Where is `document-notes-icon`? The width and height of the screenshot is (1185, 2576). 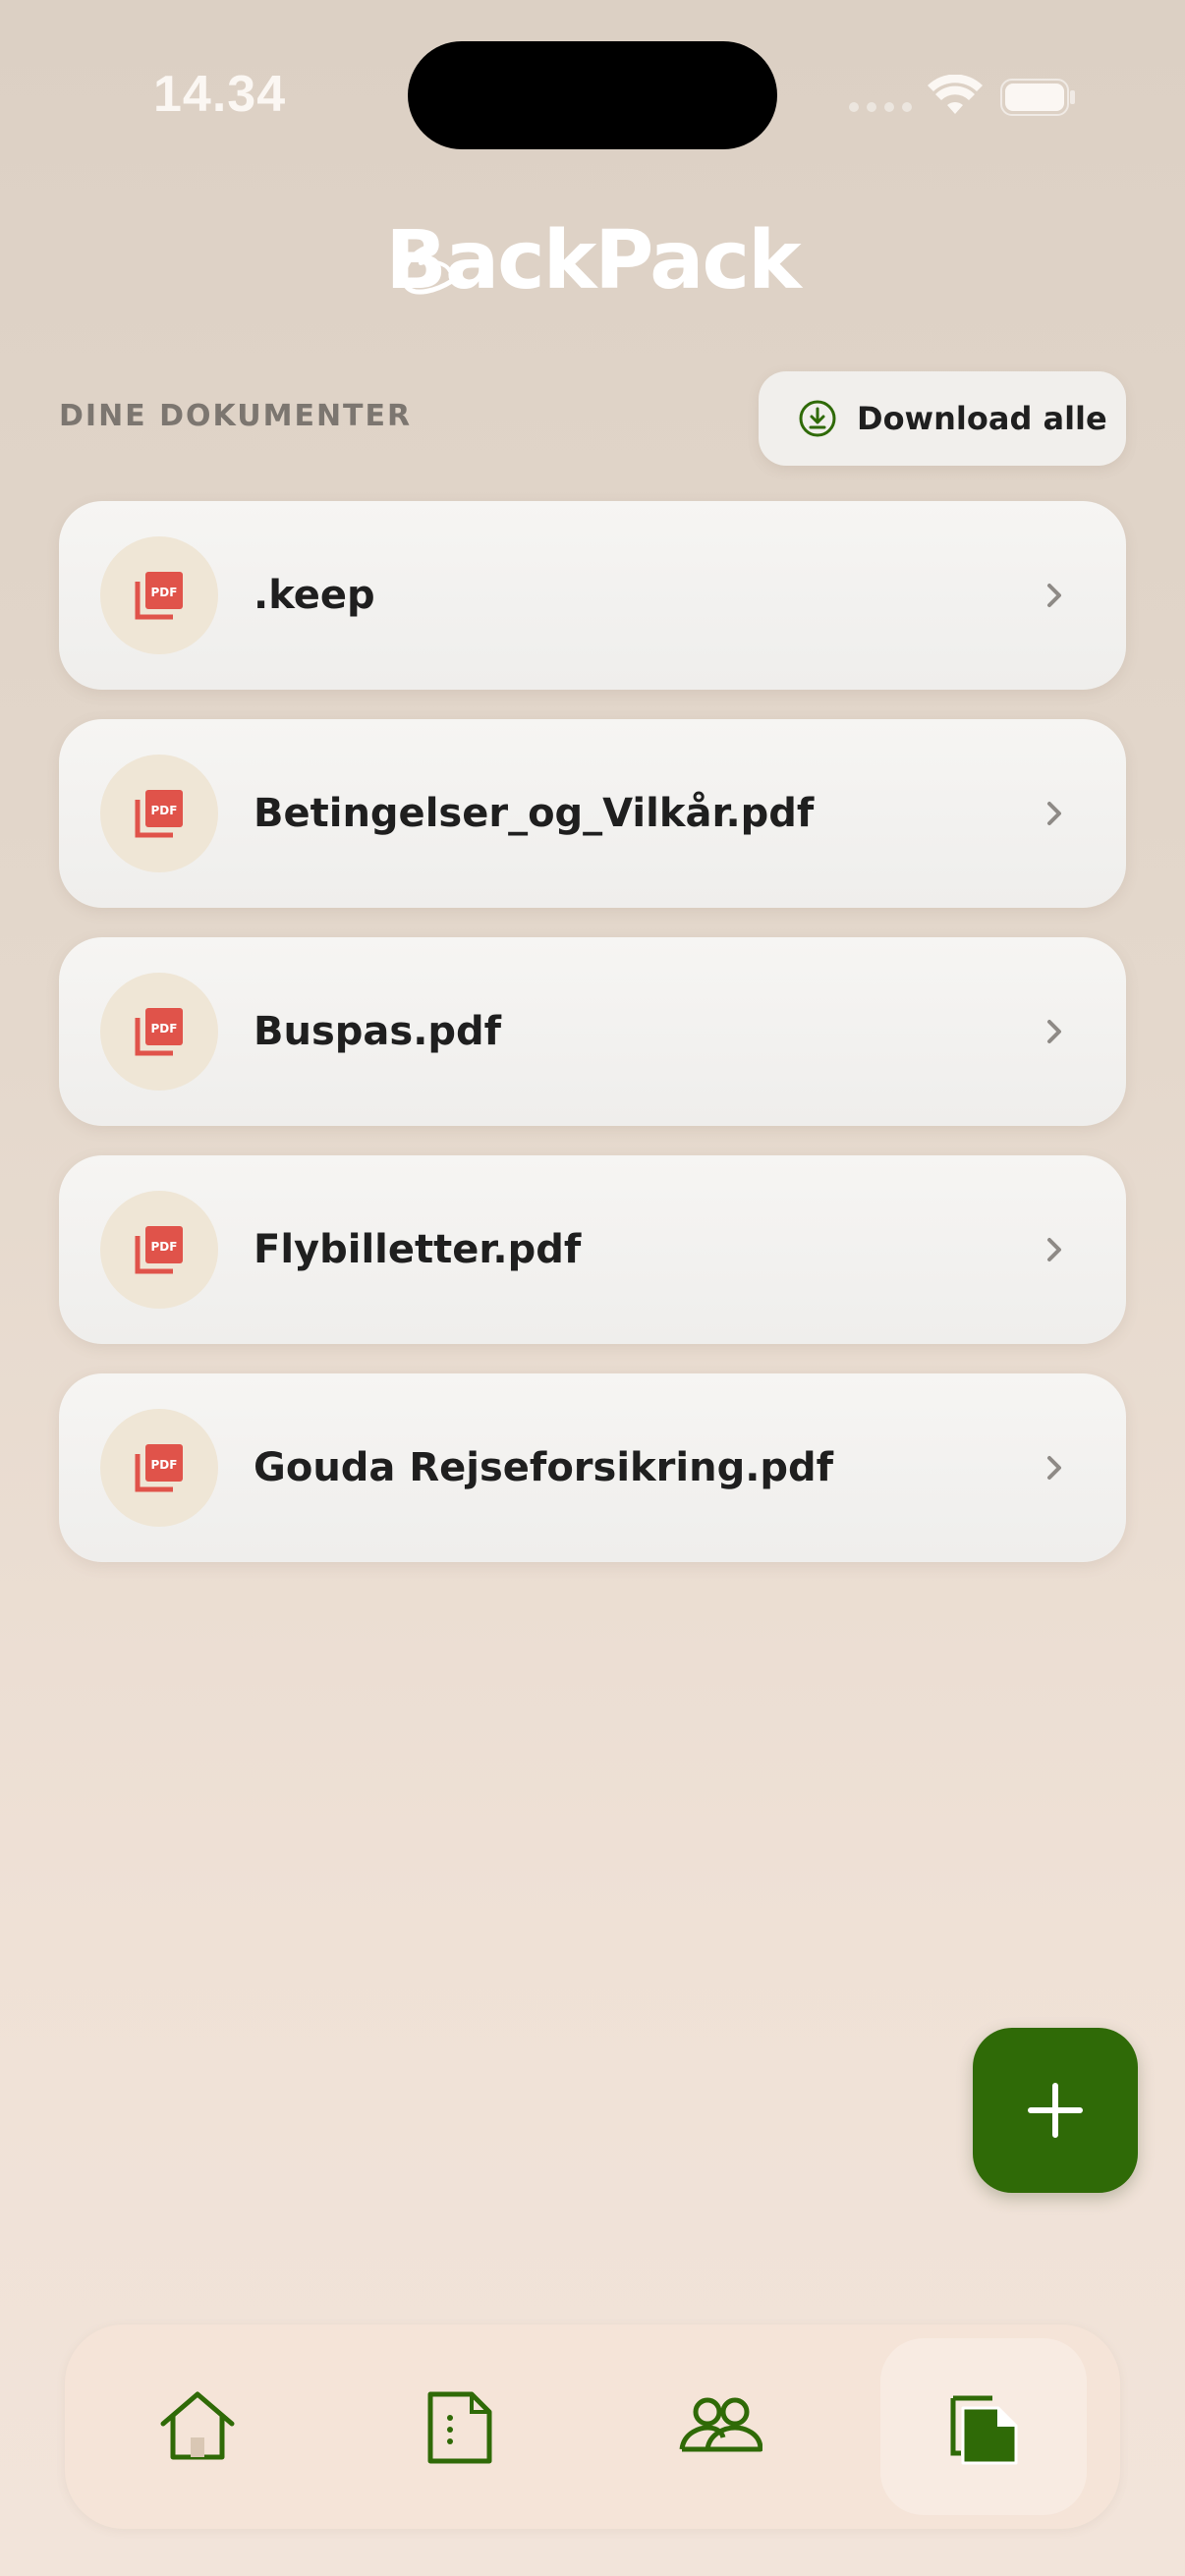 document-notes-icon is located at coordinates (460, 2427).